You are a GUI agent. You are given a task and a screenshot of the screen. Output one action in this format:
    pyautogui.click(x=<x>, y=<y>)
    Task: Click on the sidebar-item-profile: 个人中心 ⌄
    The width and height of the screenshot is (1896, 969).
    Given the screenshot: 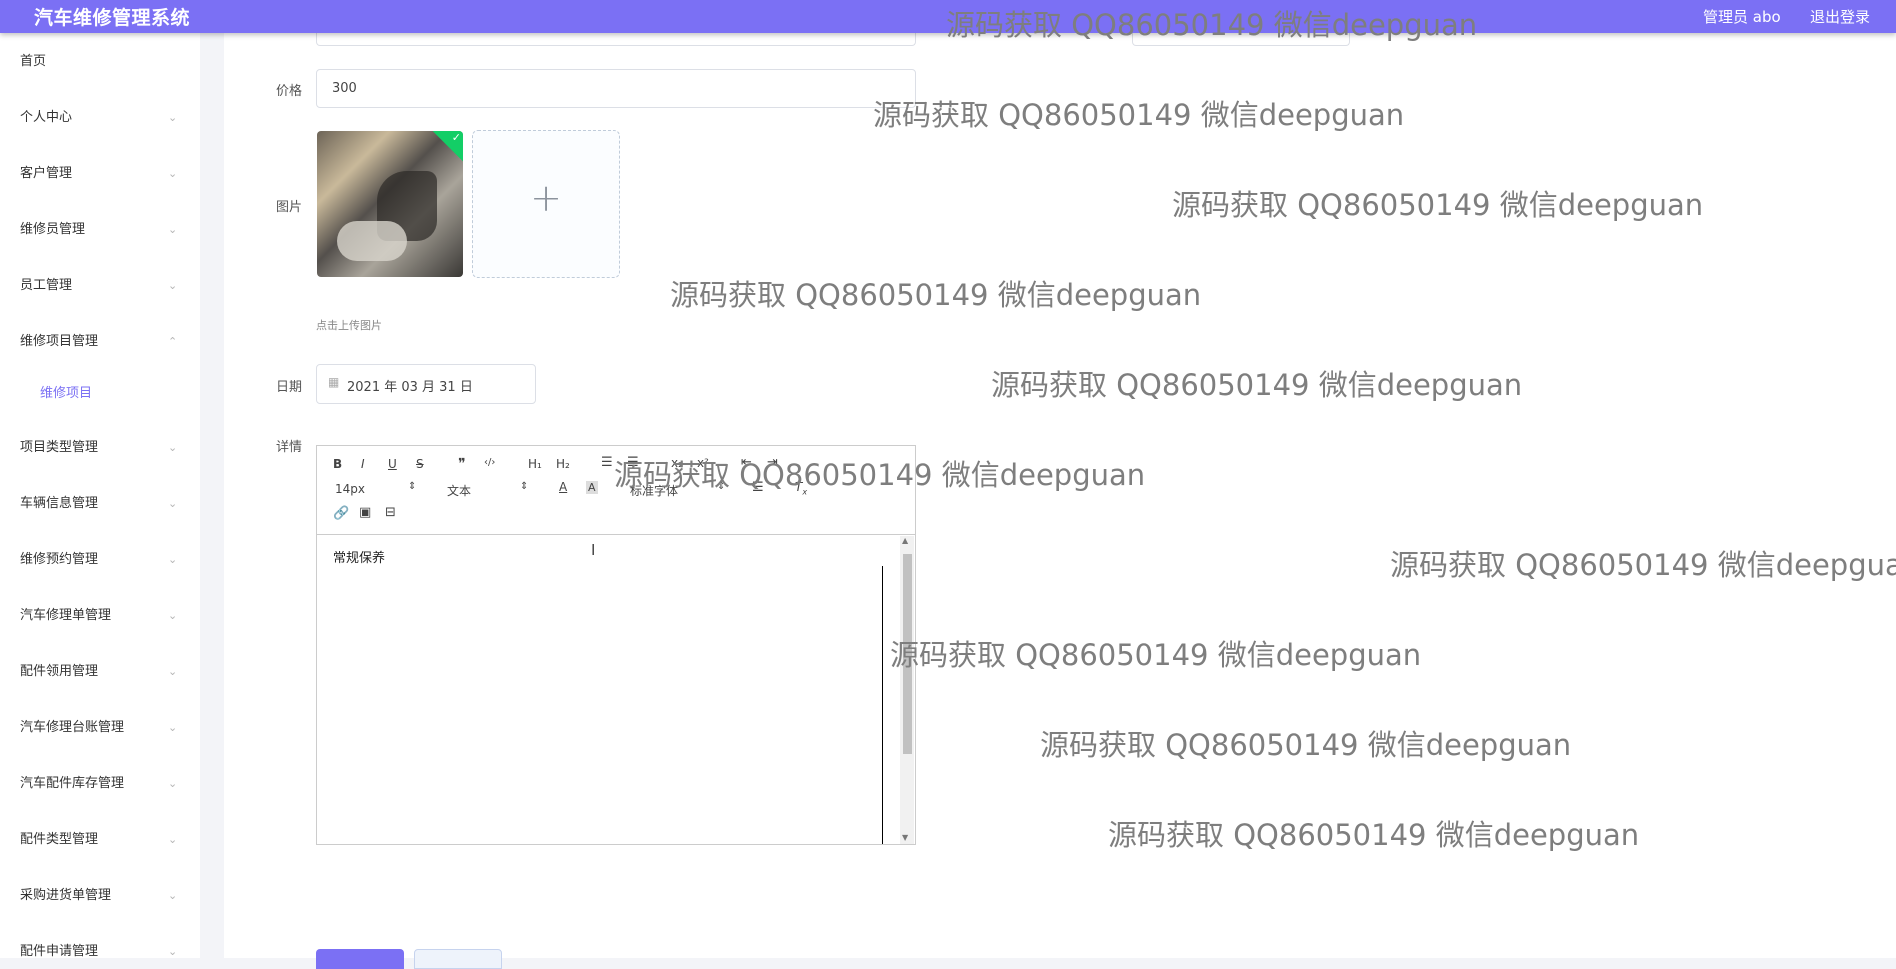 What is the action you would take?
    pyautogui.click(x=100, y=118)
    